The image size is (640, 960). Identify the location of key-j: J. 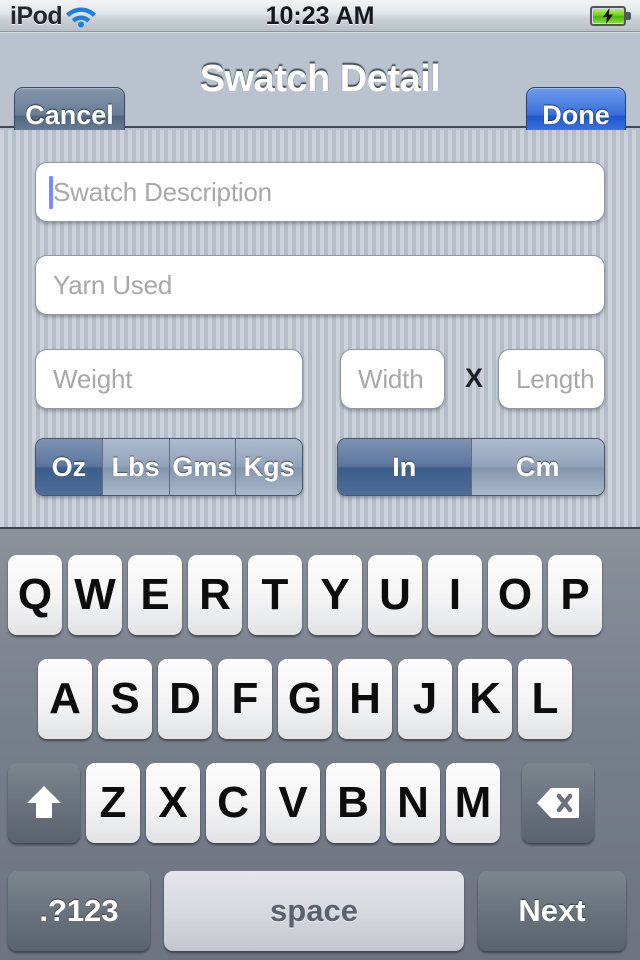
(425, 699).